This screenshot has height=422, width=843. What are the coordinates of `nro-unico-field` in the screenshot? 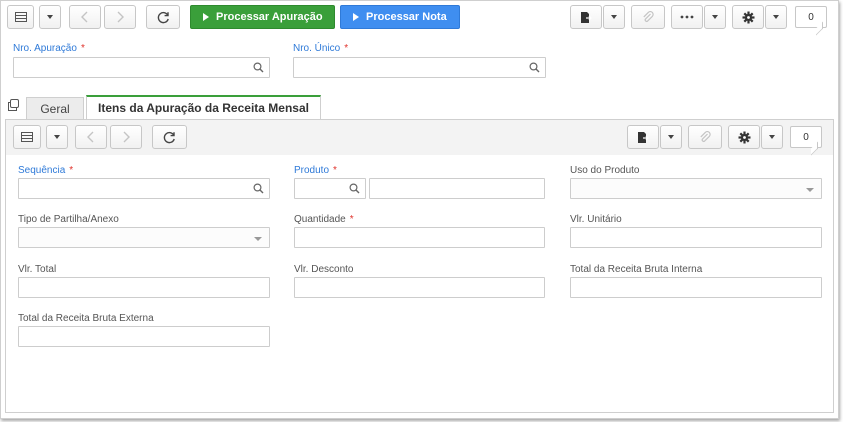 It's located at (419, 67).